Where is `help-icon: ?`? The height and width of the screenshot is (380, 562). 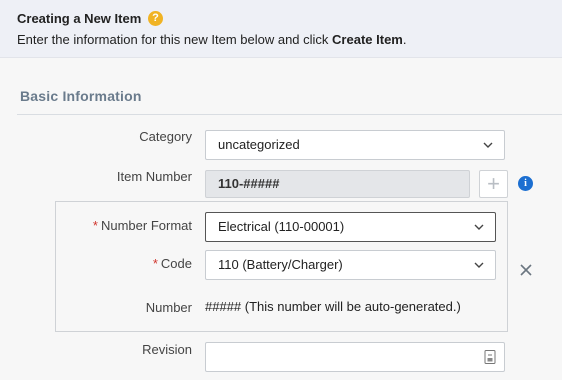 help-icon: ? is located at coordinates (155, 18).